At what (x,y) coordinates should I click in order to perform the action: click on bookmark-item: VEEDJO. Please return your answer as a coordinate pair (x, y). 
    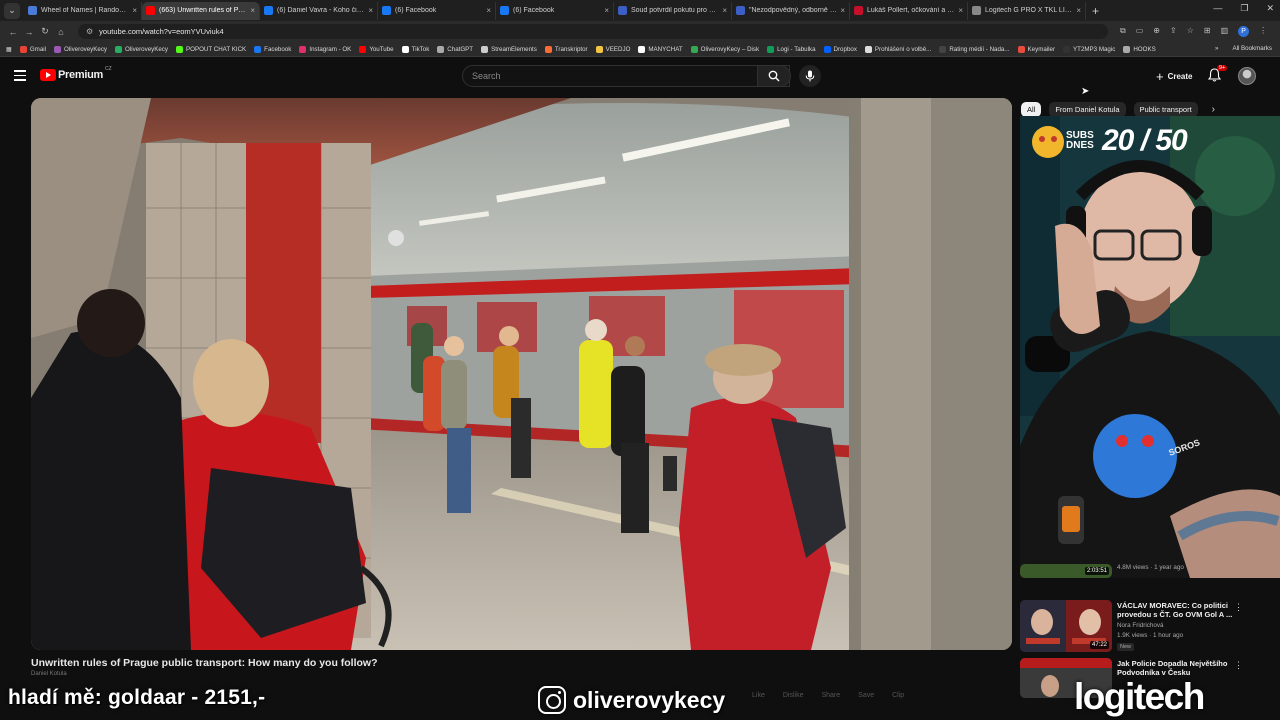
    Looking at the image, I should click on (612, 49).